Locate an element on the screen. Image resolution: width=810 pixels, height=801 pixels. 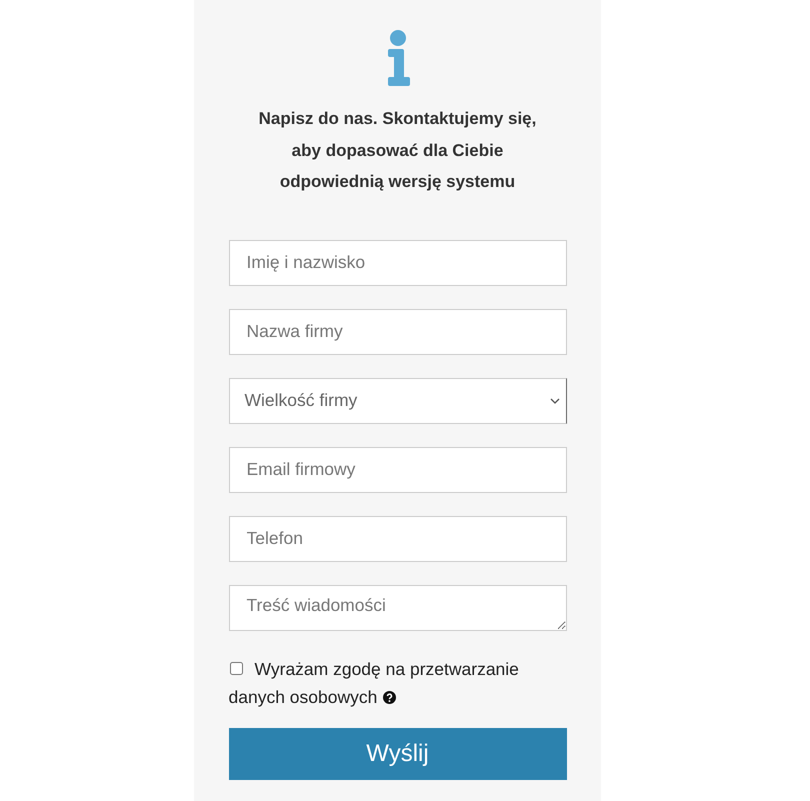
info-icon is located at coordinates (398, 58).